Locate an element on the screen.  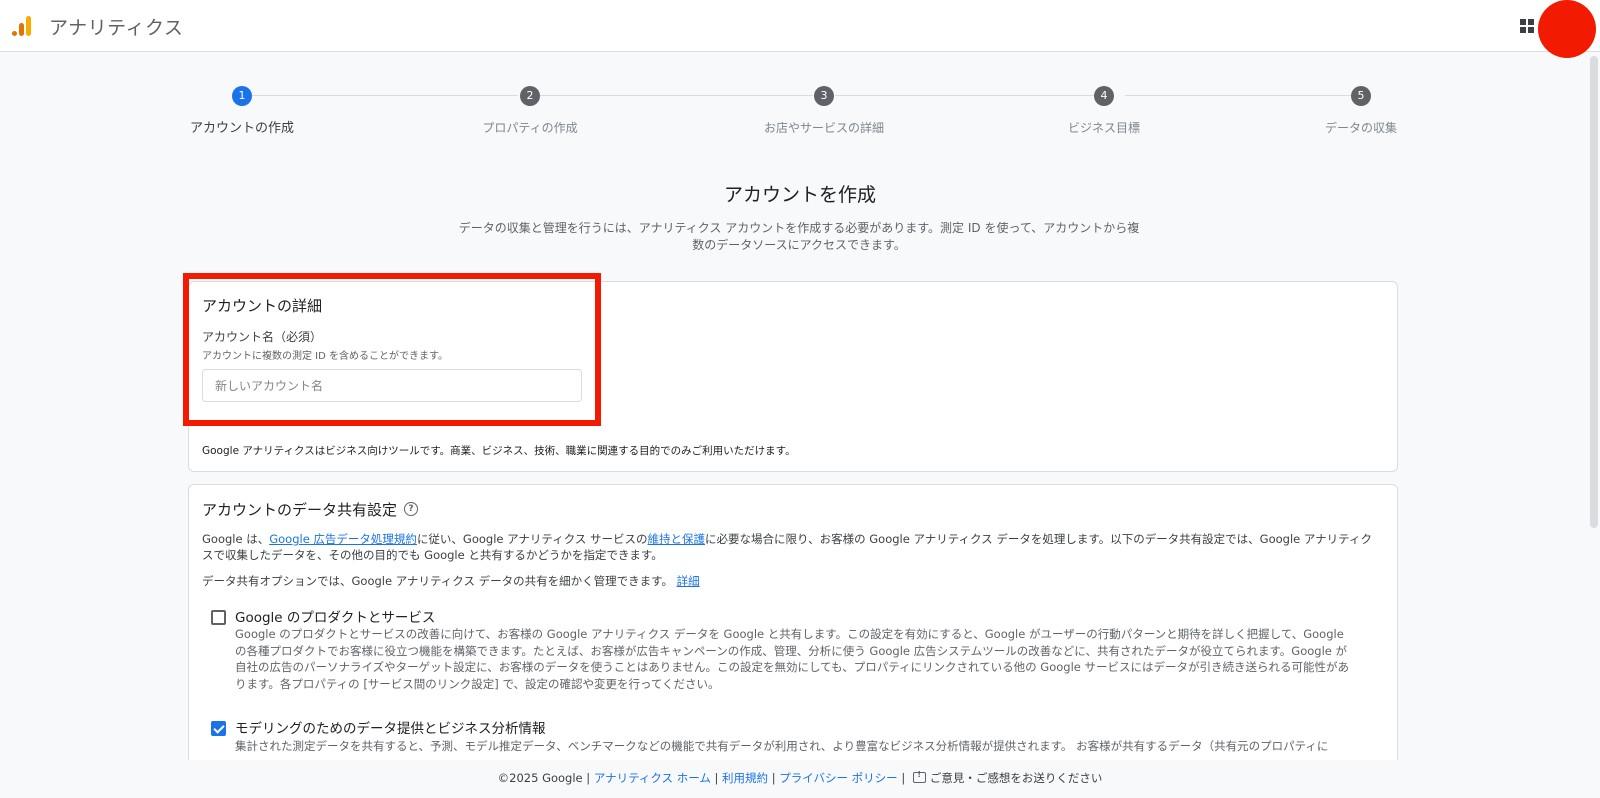
step-2-label: プロパティの作成 is located at coordinates (530, 128).